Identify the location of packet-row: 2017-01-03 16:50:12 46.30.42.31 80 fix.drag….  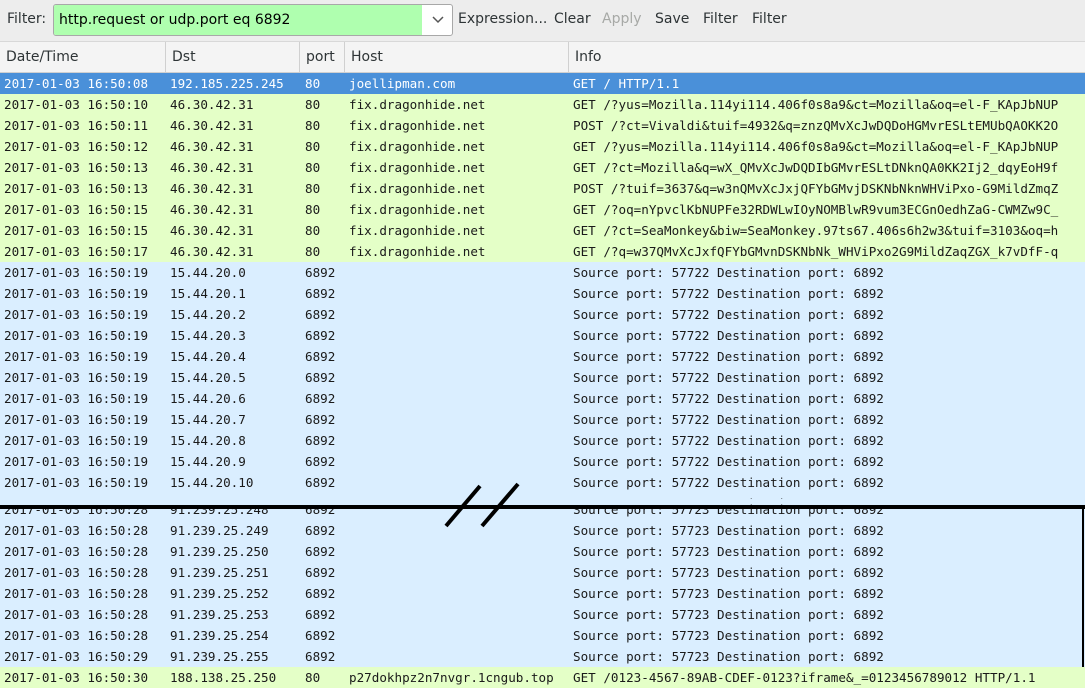
(542, 146).